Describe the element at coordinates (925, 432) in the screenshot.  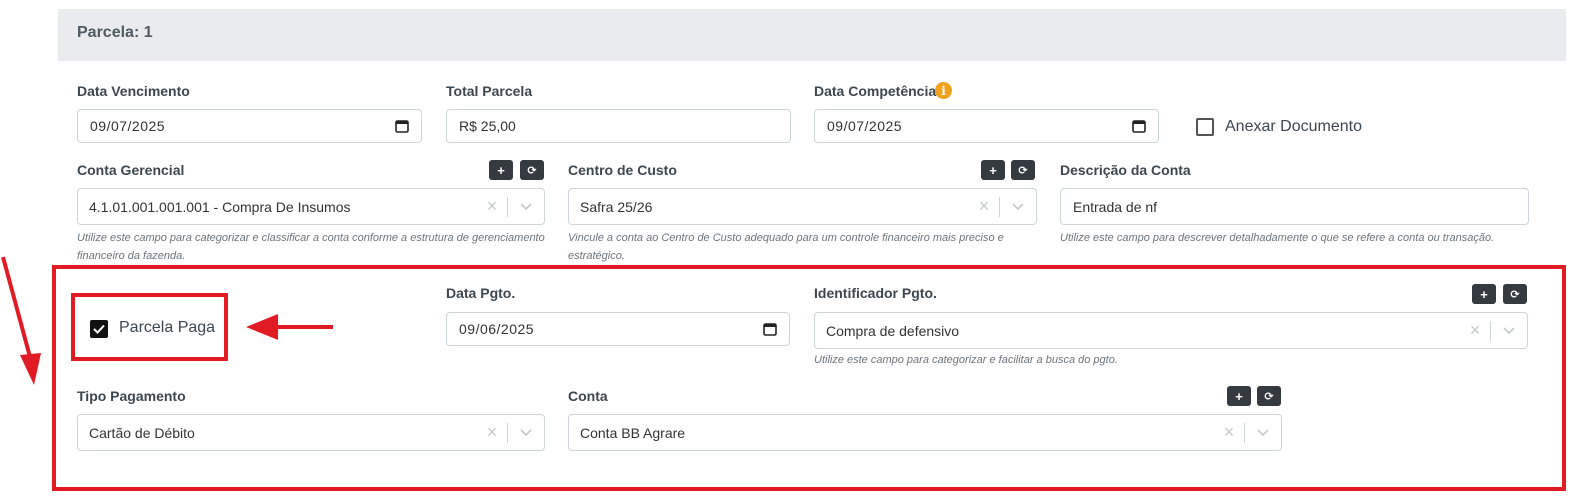
I see `conta-select: Conta BB Agrare ×` at that location.